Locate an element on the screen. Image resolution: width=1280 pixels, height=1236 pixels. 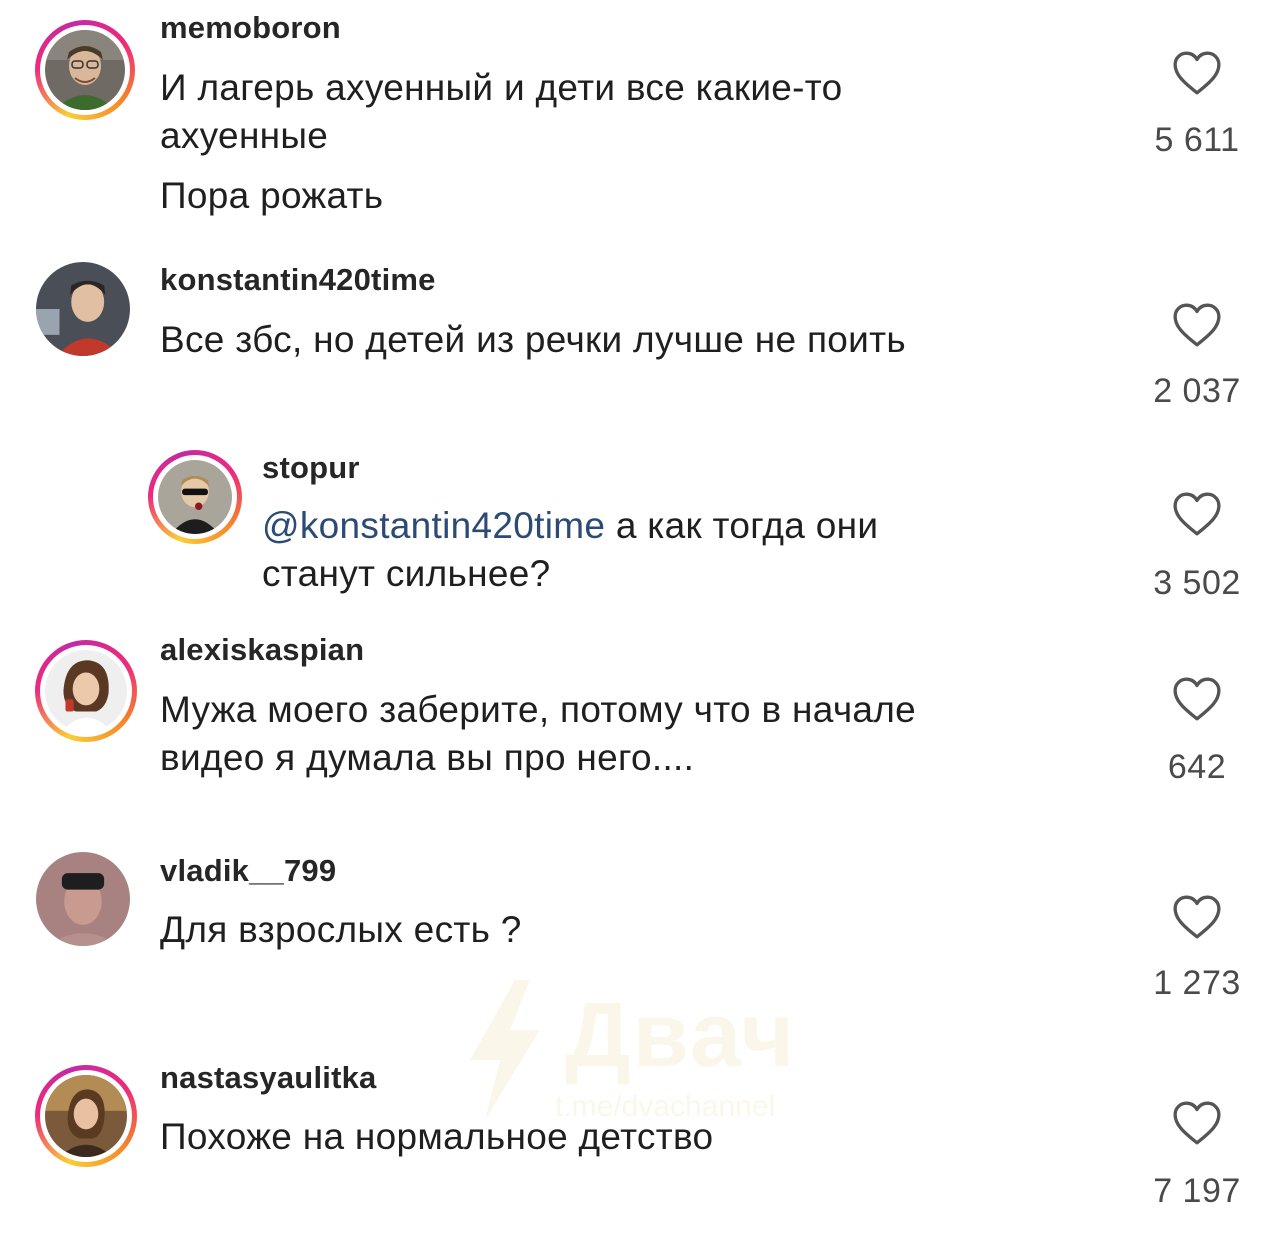
comment-text-line: Похоже на нормальное детство is located at coordinates (437, 1136).